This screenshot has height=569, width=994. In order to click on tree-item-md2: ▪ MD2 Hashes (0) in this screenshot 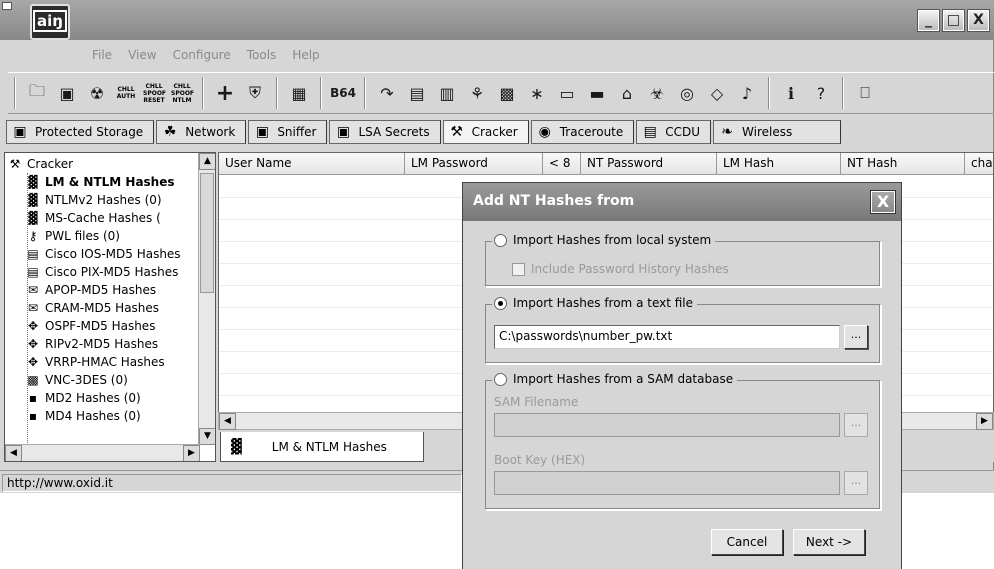, I will do `click(83, 398)`.